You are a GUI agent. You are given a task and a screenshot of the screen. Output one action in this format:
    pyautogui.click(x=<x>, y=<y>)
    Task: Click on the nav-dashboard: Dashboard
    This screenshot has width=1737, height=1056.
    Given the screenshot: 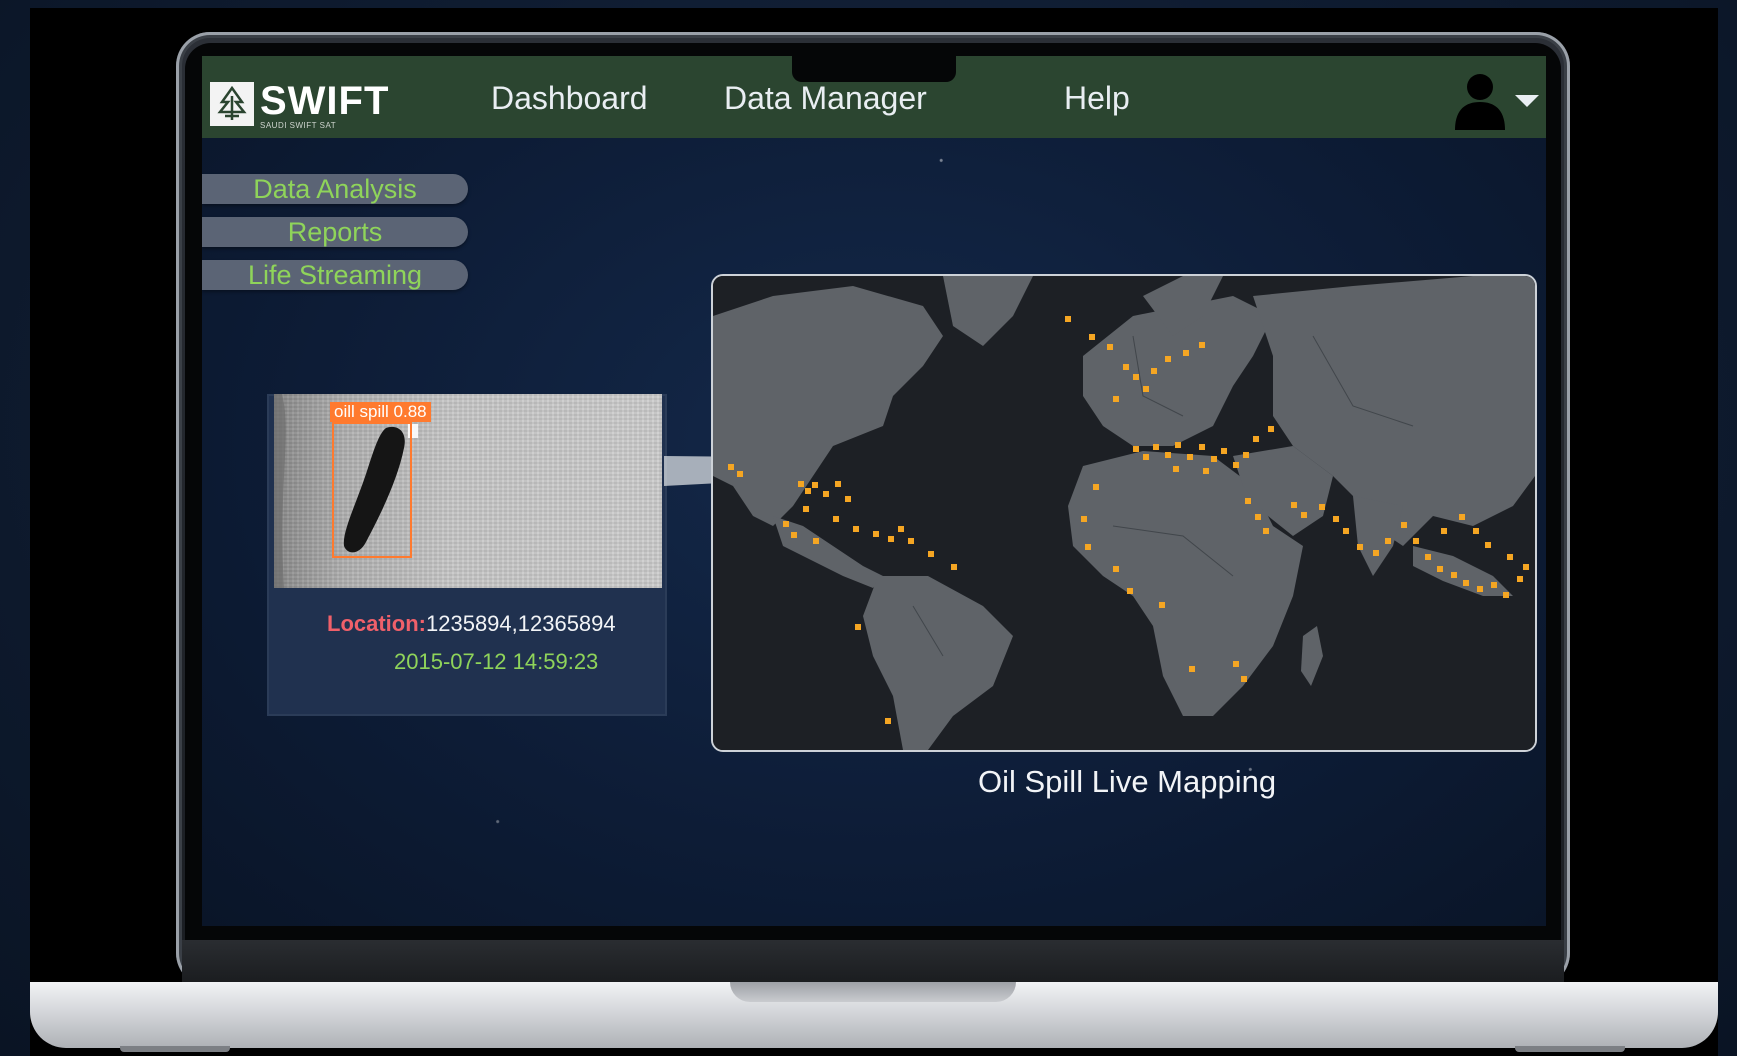 What is the action you would take?
    pyautogui.click(x=569, y=98)
    